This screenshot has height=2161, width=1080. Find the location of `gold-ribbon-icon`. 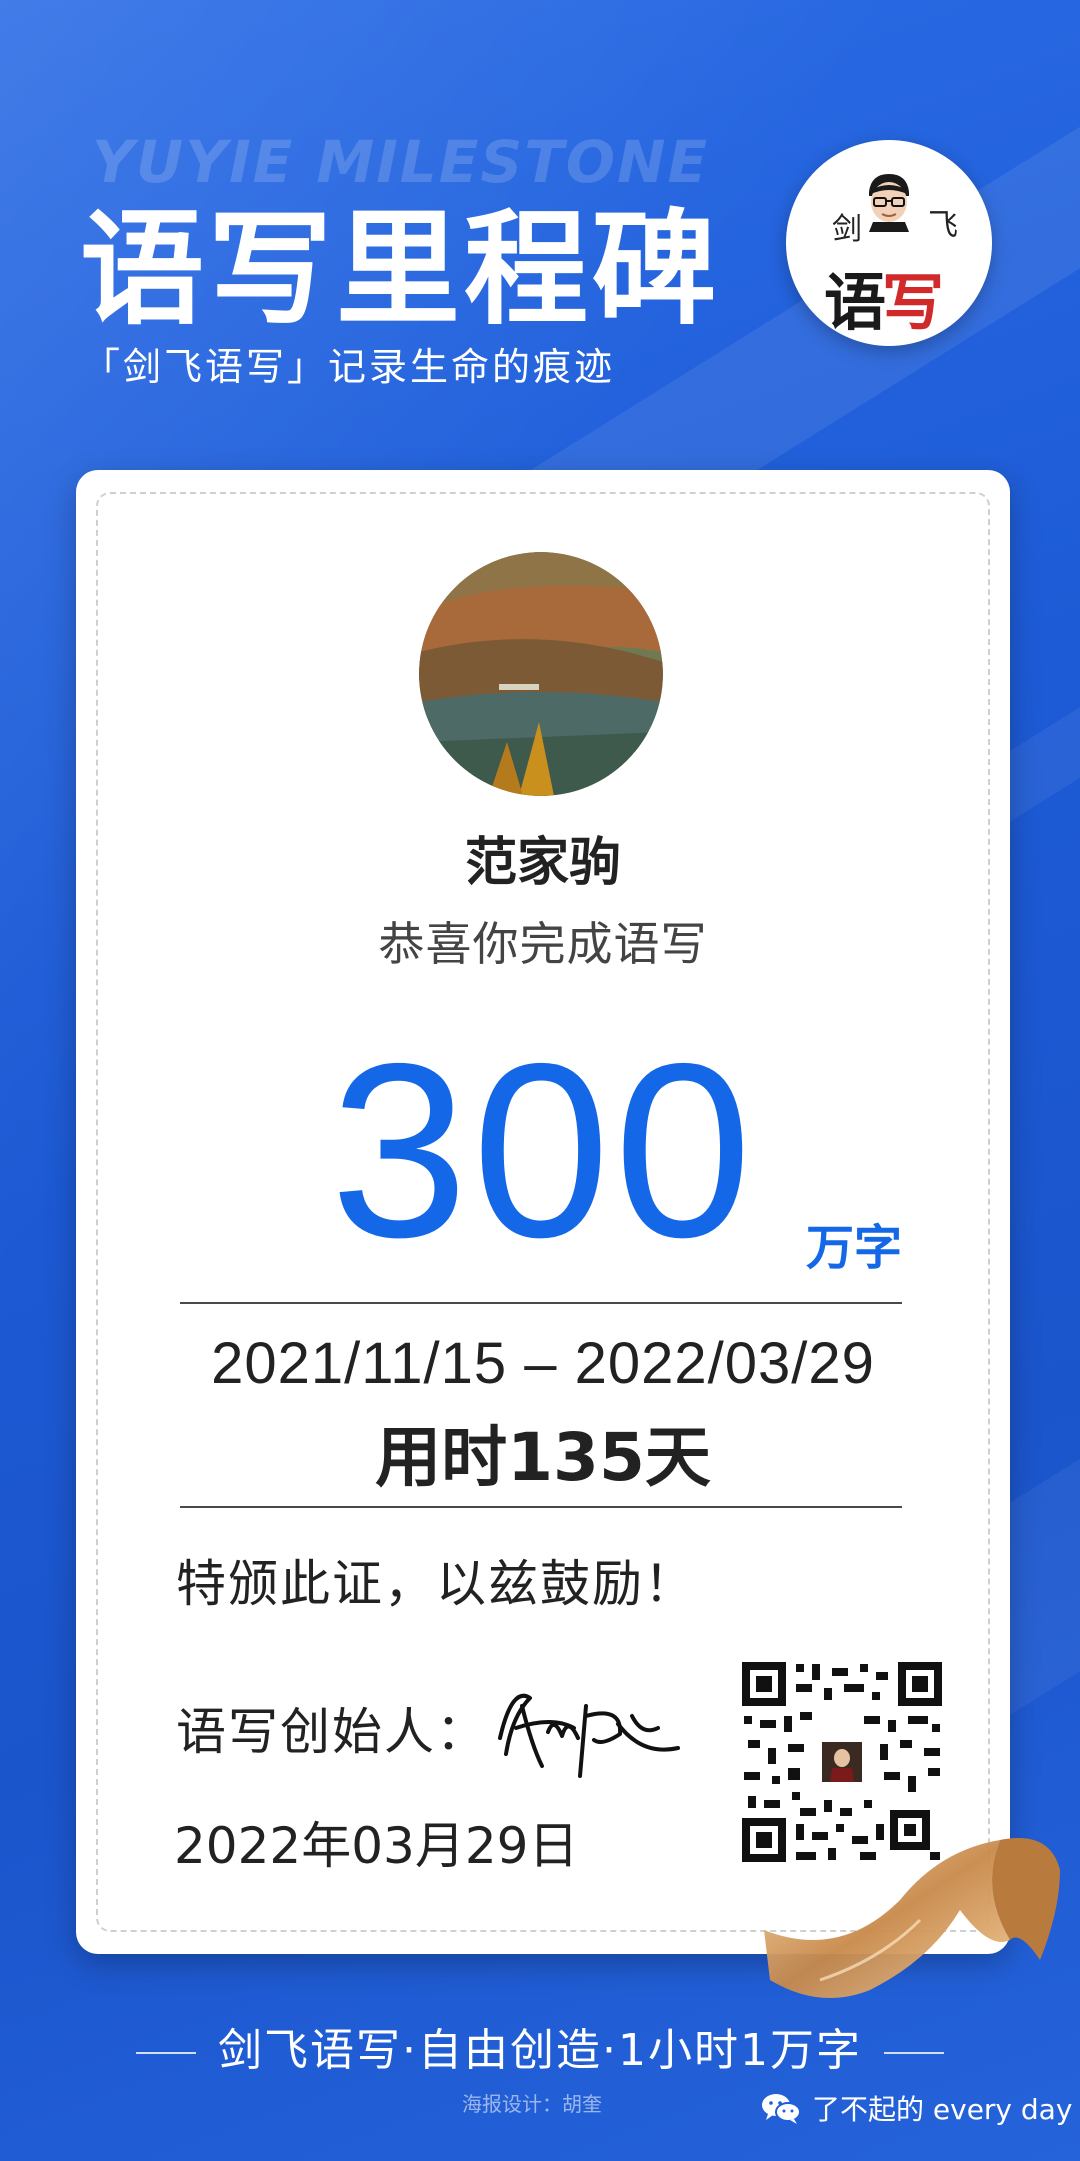

gold-ribbon-icon is located at coordinates (912, 1918).